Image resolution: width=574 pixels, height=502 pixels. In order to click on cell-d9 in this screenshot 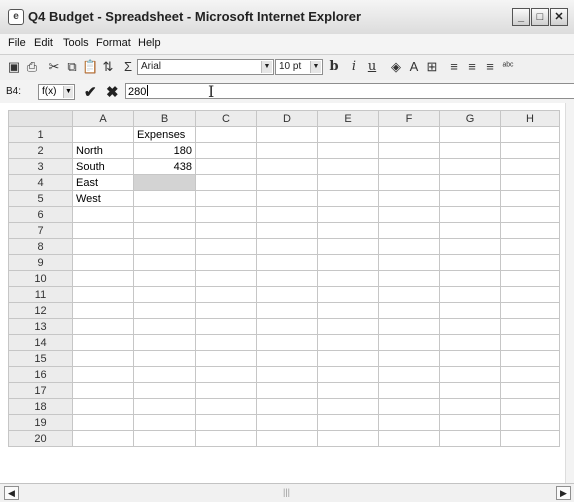, I will do `click(287, 262)`.